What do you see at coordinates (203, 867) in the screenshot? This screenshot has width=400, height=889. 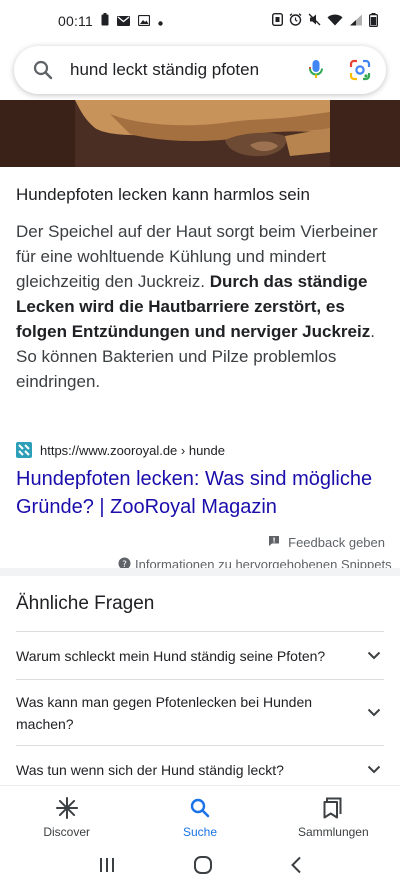 I see `home-icon` at bounding box center [203, 867].